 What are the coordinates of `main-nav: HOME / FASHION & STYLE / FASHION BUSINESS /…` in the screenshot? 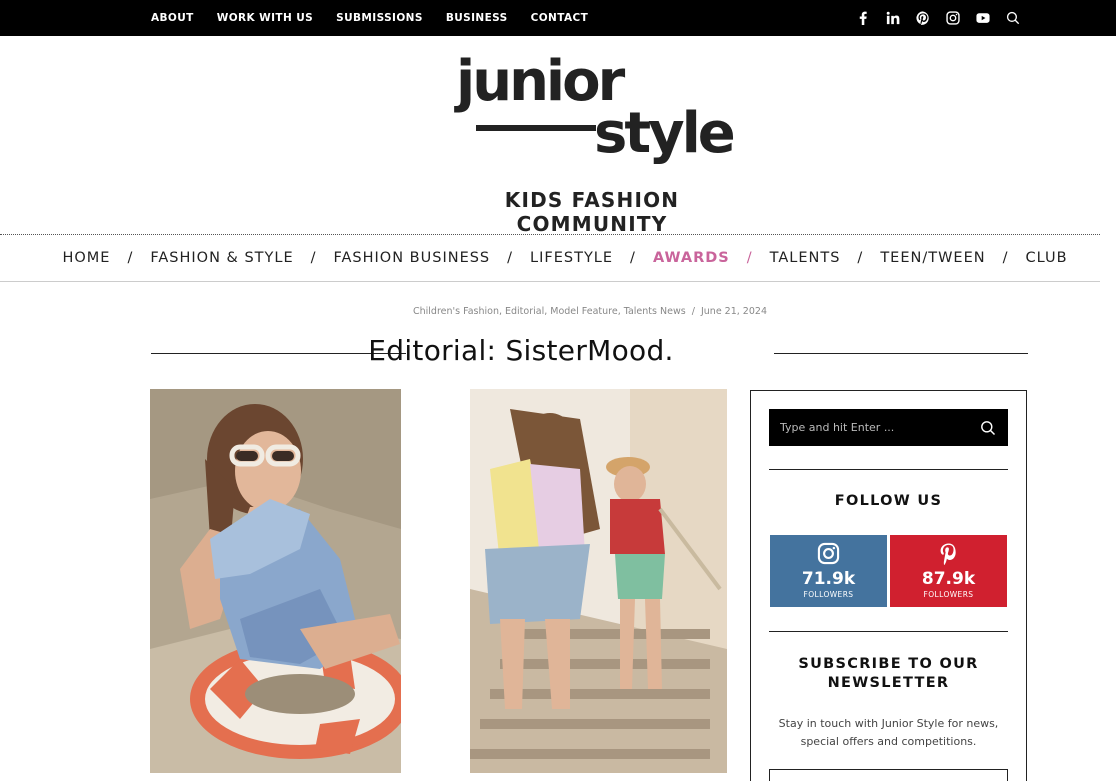 It's located at (550, 258).